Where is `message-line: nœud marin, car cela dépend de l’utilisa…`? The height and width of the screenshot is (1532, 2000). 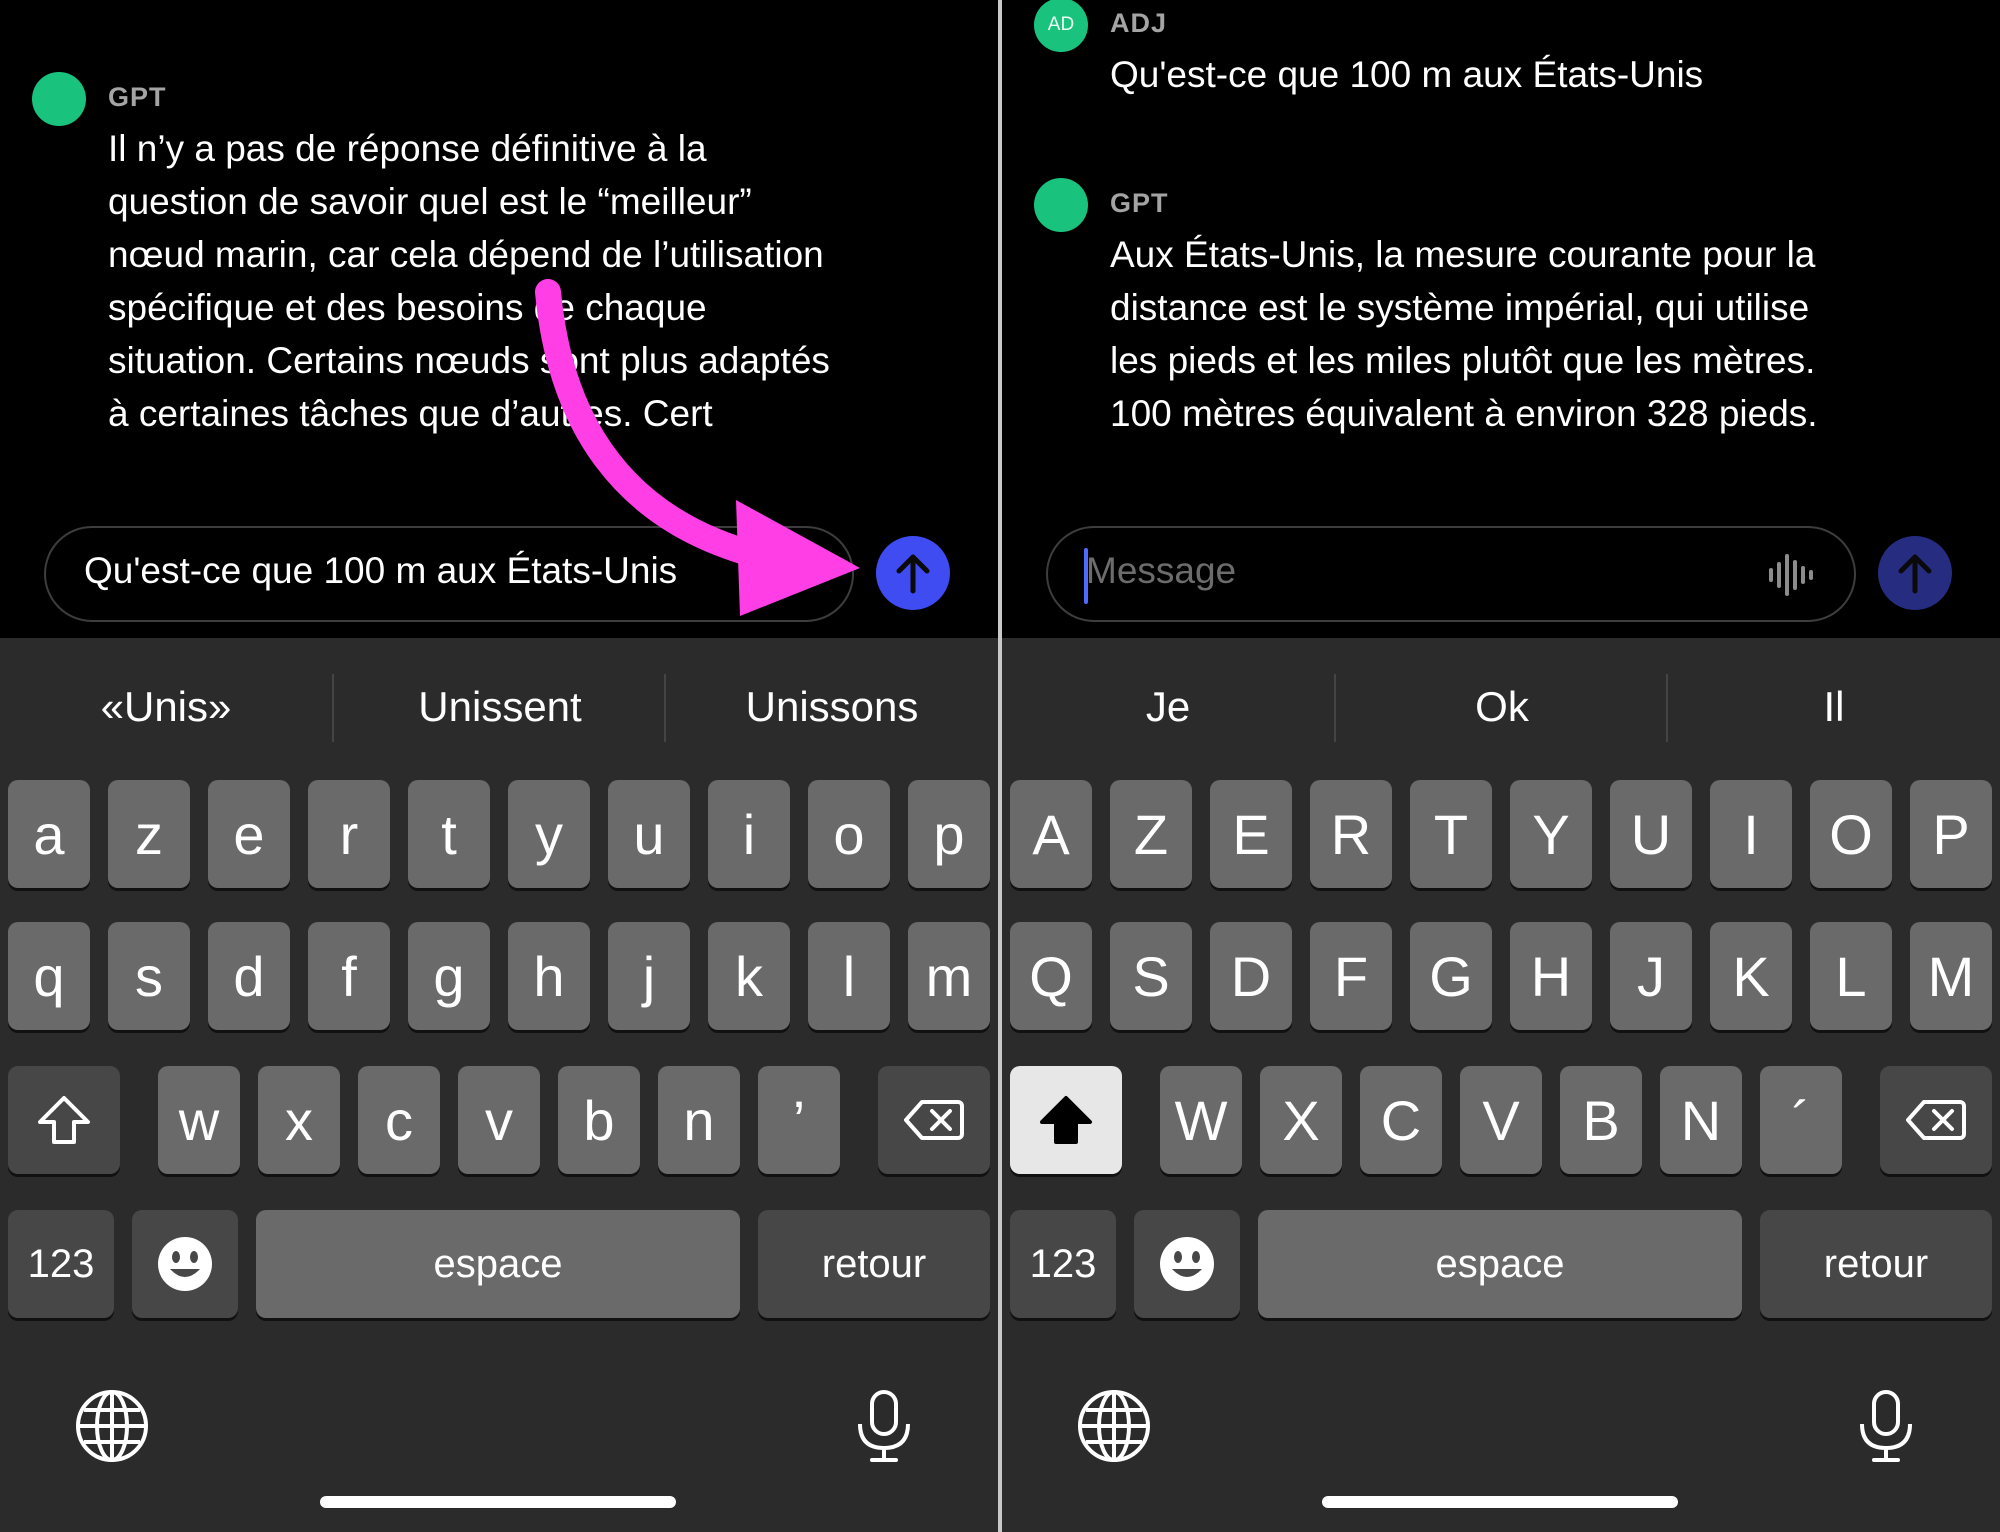 message-line: nœud marin, car cela dépend de l’utilisa… is located at coordinates (466, 254).